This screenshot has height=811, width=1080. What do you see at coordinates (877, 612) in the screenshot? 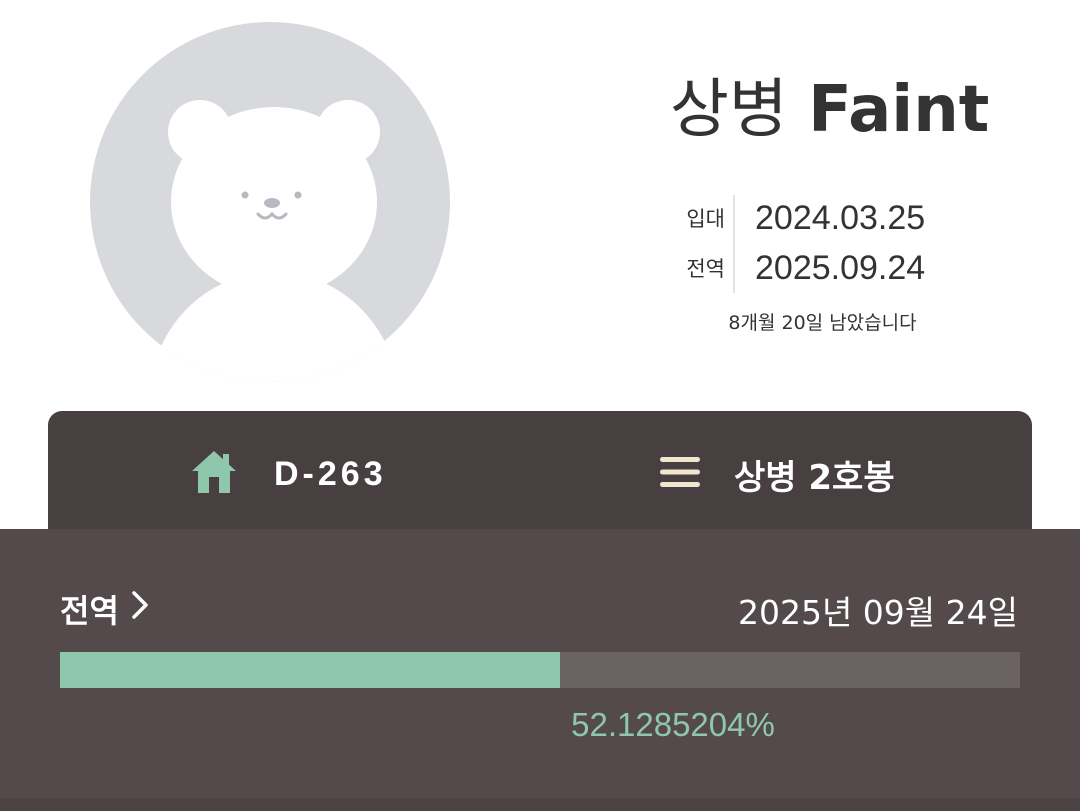
I see `discharge-target-date: 2025년 09월 24일` at bounding box center [877, 612].